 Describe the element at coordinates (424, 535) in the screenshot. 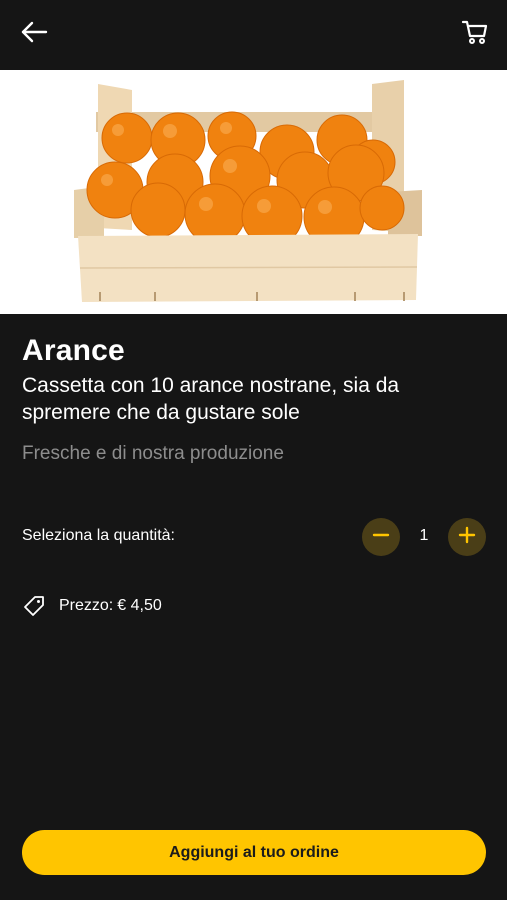

I see `quantity-value: 1` at that location.